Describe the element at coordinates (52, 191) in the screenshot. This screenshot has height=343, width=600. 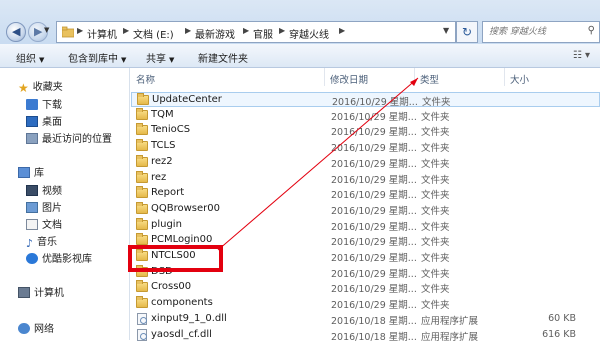
I see `nav-video-label: 视频` at that location.